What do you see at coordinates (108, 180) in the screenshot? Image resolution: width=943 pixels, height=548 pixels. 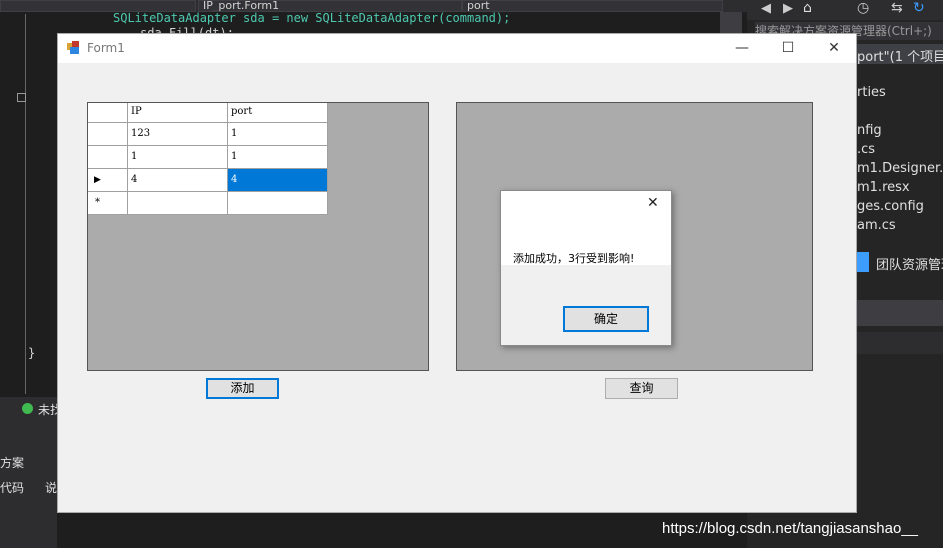 I see `current-row-indicator-icon: ▶` at bounding box center [108, 180].